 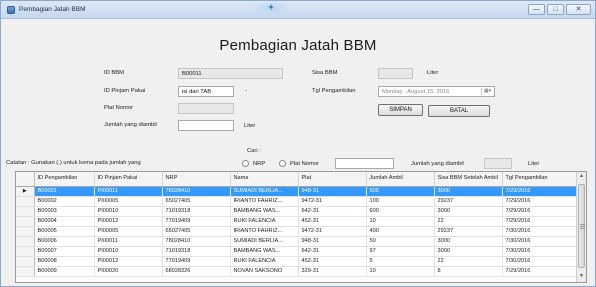 I want to click on column-header: Nama, so click(x=264, y=179).